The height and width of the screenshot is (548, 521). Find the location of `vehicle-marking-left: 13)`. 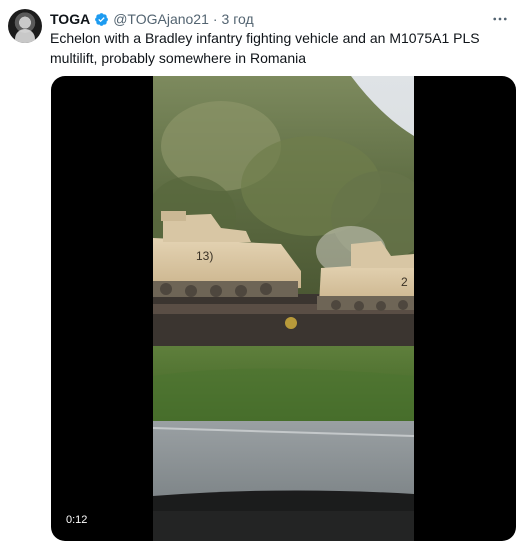

vehicle-marking-left: 13) is located at coordinates (204, 256).